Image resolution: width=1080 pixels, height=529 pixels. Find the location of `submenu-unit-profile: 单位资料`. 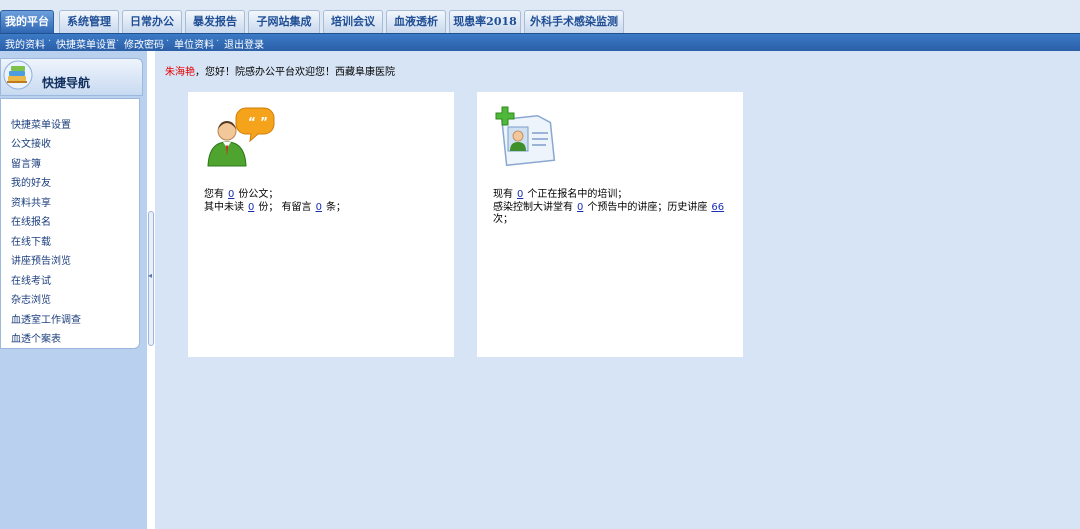

submenu-unit-profile: 单位资料 is located at coordinates (194, 43).